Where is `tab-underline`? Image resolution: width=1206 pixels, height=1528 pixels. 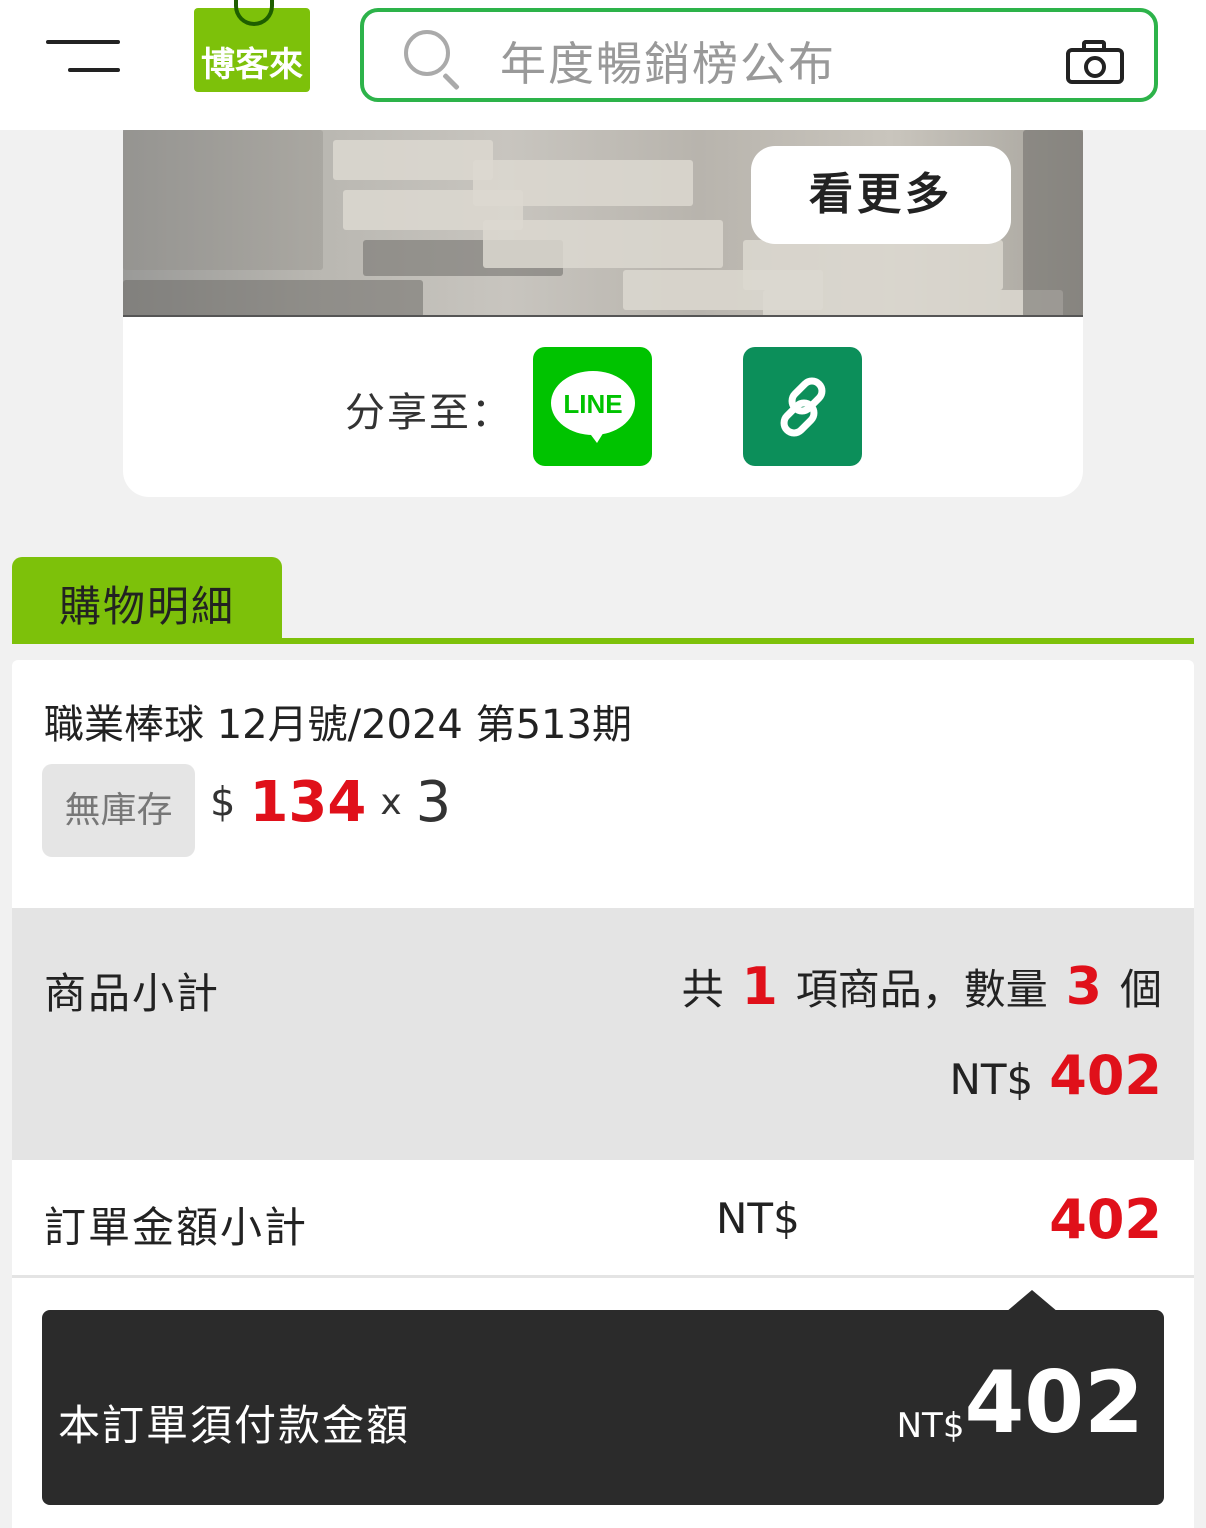 tab-underline is located at coordinates (603, 641).